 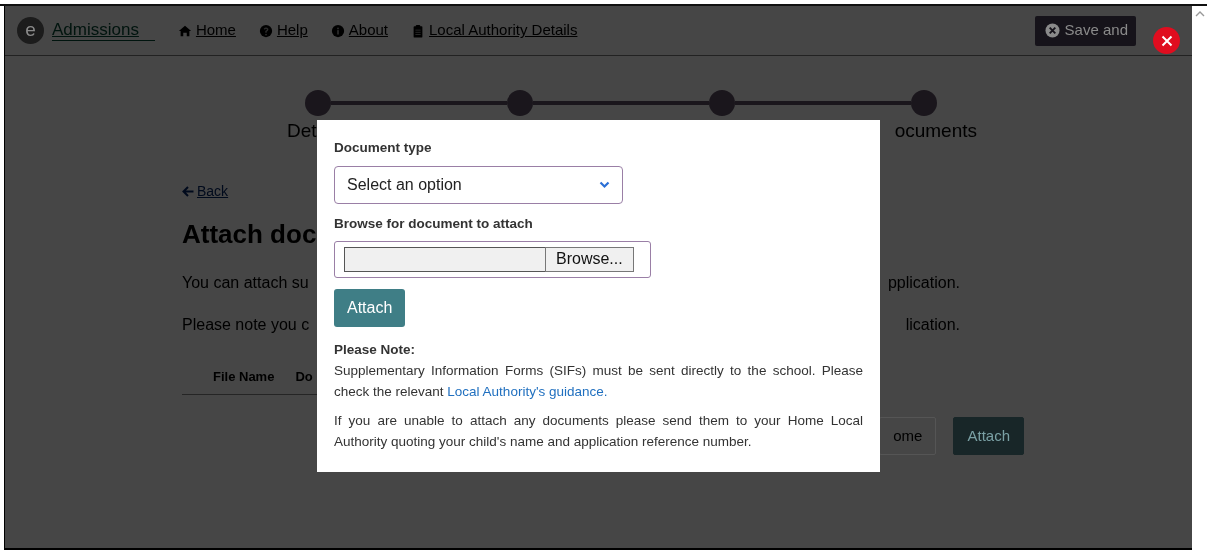 I want to click on info-icon, so click(x=337, y=30).